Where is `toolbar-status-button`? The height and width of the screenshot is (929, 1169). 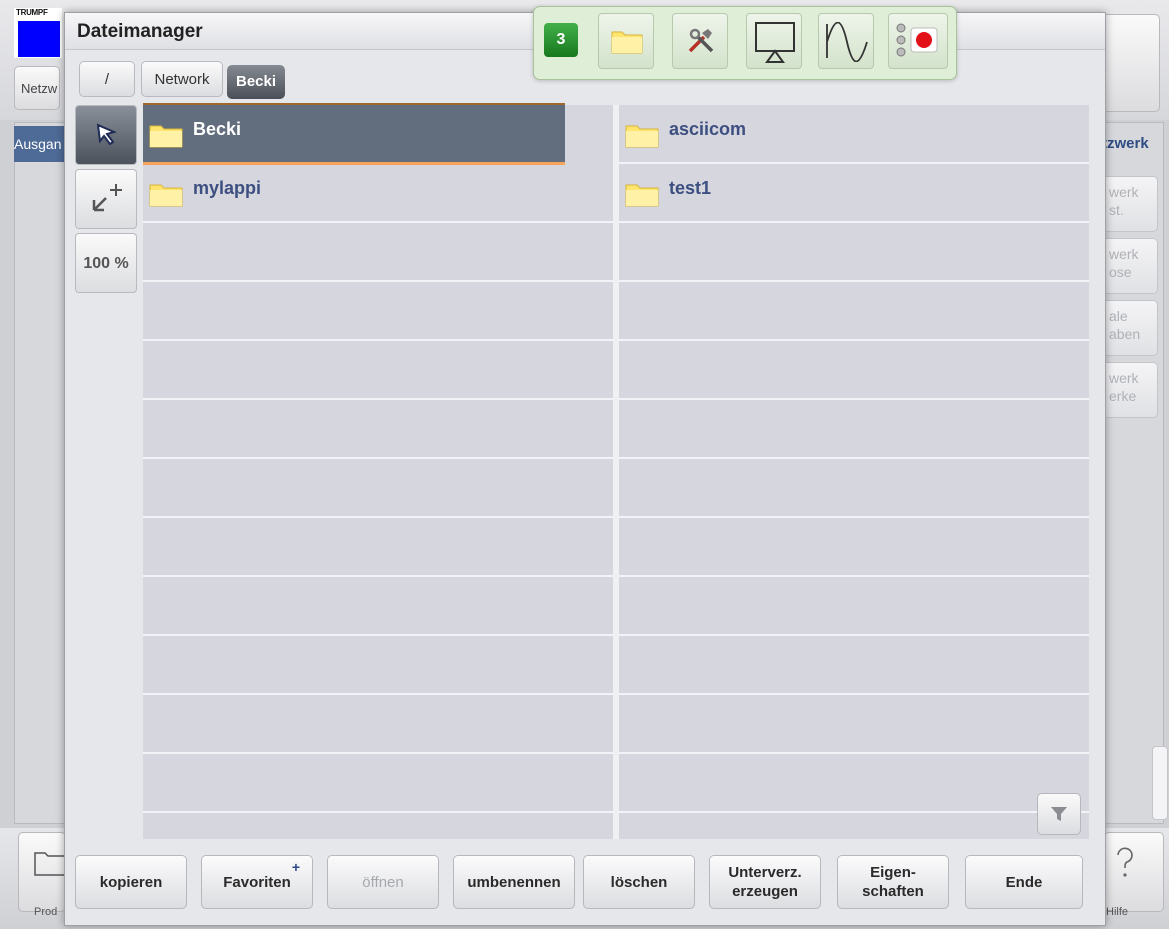
toolbar-status-button is located at coordinates (918, 41).